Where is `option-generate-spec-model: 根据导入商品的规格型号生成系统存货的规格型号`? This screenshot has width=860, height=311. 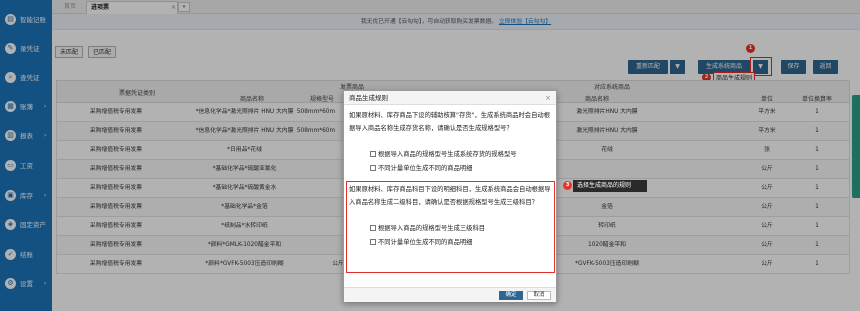 option-generate-spec-model: 根据导入商品的规格型号生成系统存货的规格型号 is located at coordinates (443, 154).